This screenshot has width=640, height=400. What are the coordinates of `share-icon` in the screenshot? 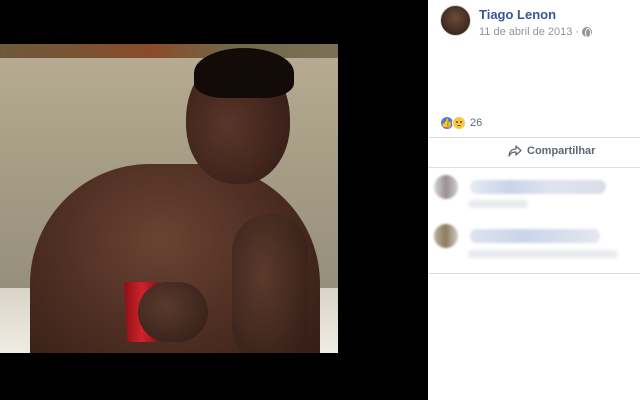 It's located at (515, 151).